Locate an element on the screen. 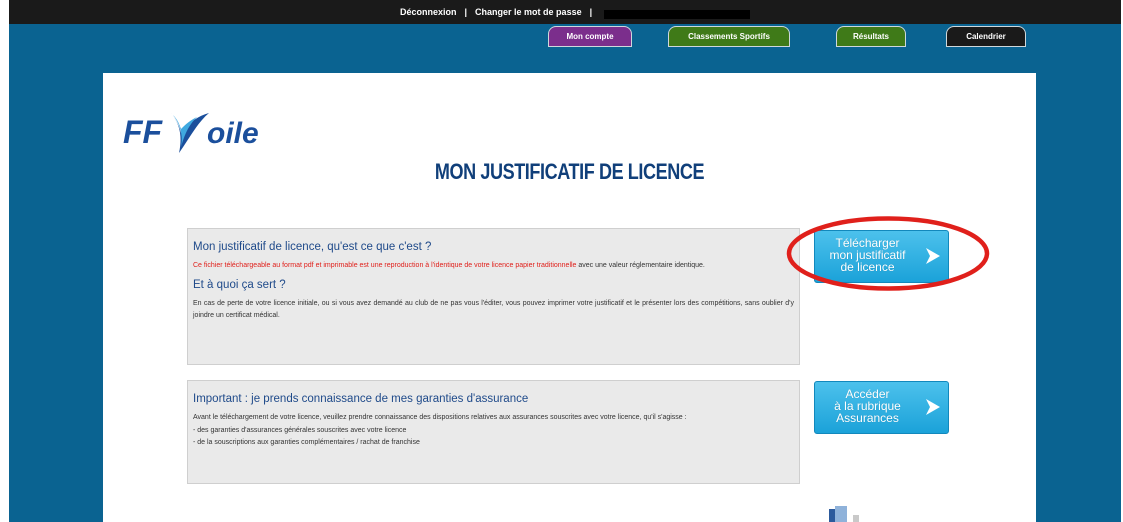 The width and height of the screenshot is (1123, 522). tab-calendrier: Calendrier is located at coordinates (986, 36).